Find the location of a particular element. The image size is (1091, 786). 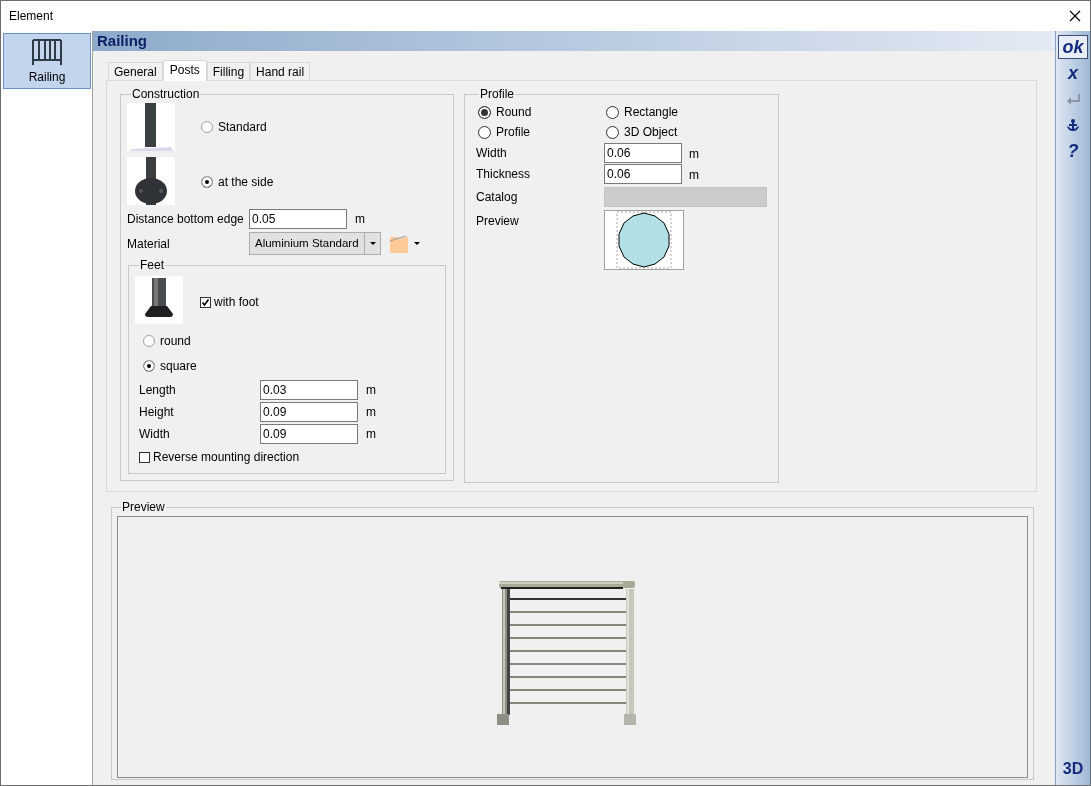

close-icon is located at coordinates (1075, 16).